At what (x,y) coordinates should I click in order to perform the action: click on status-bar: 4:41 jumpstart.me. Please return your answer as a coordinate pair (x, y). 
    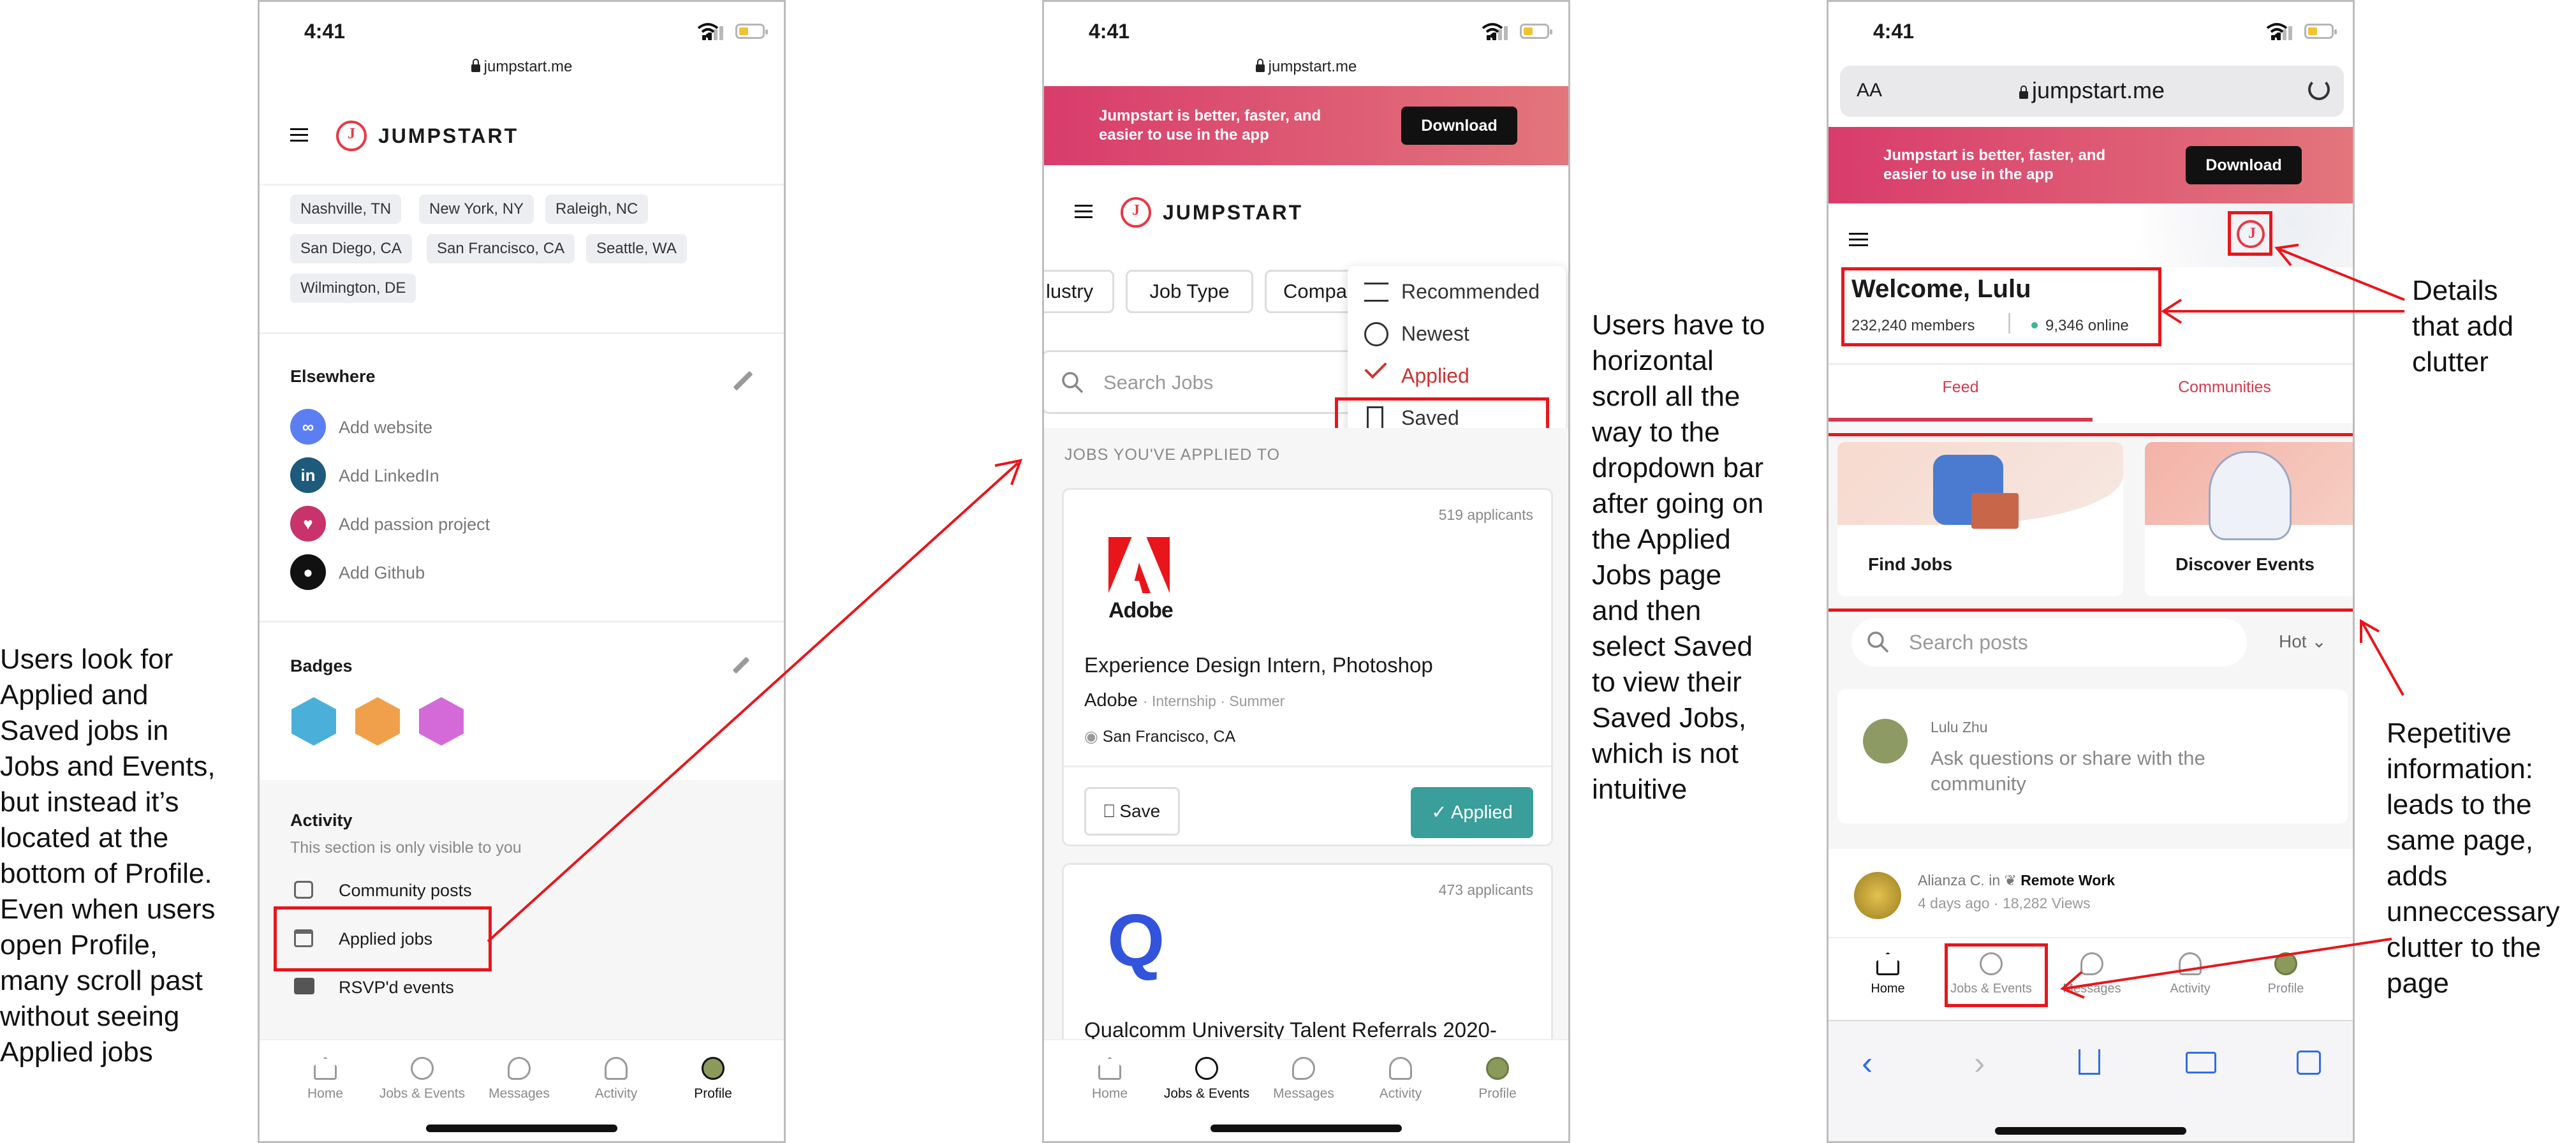
    Looking at the image, I should click on (1306, 43).